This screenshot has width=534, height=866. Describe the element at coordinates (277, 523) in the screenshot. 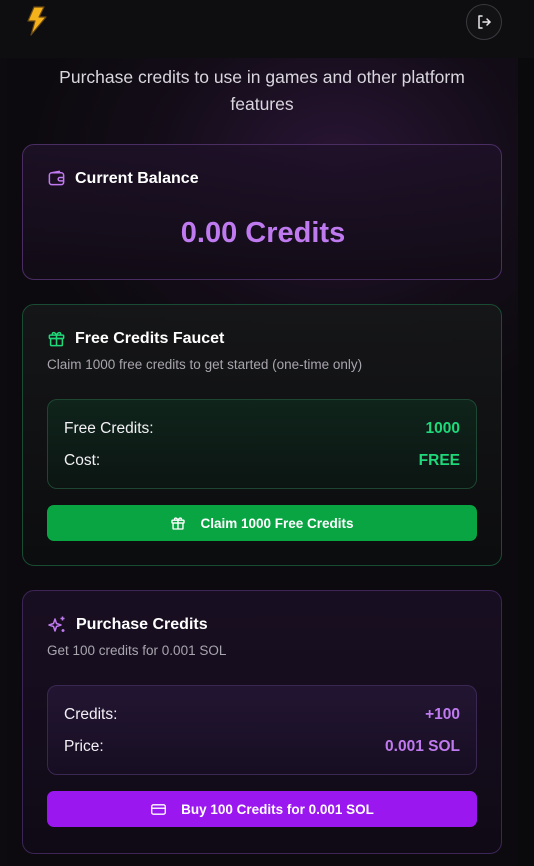

I see `claim-button-label: Claim 1000 Free Credits` at that location.